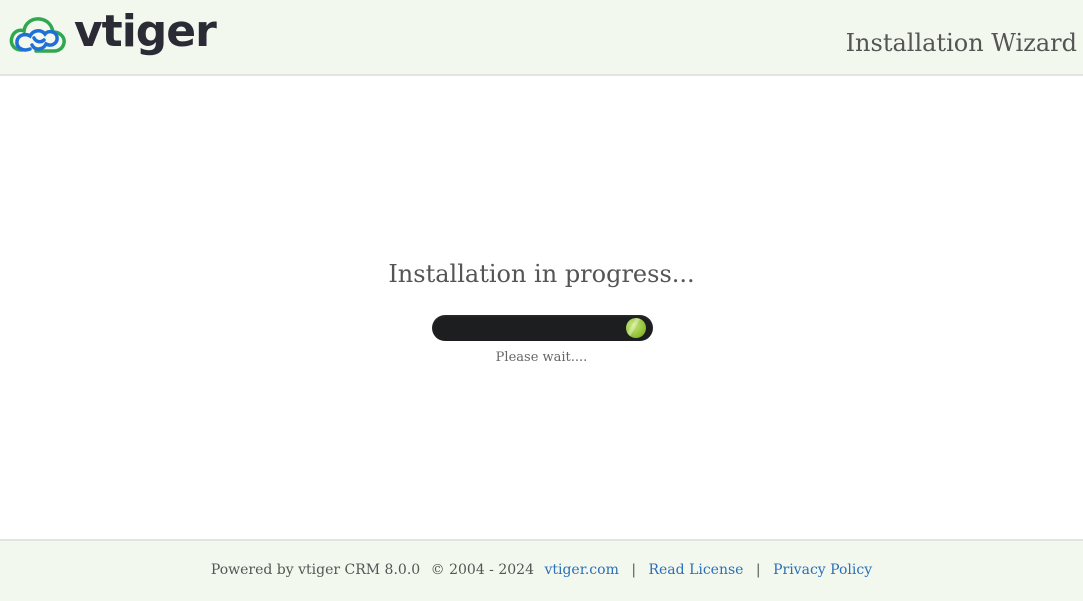  I want to click on vtiger-logo: vtiger, so click(112, 33).